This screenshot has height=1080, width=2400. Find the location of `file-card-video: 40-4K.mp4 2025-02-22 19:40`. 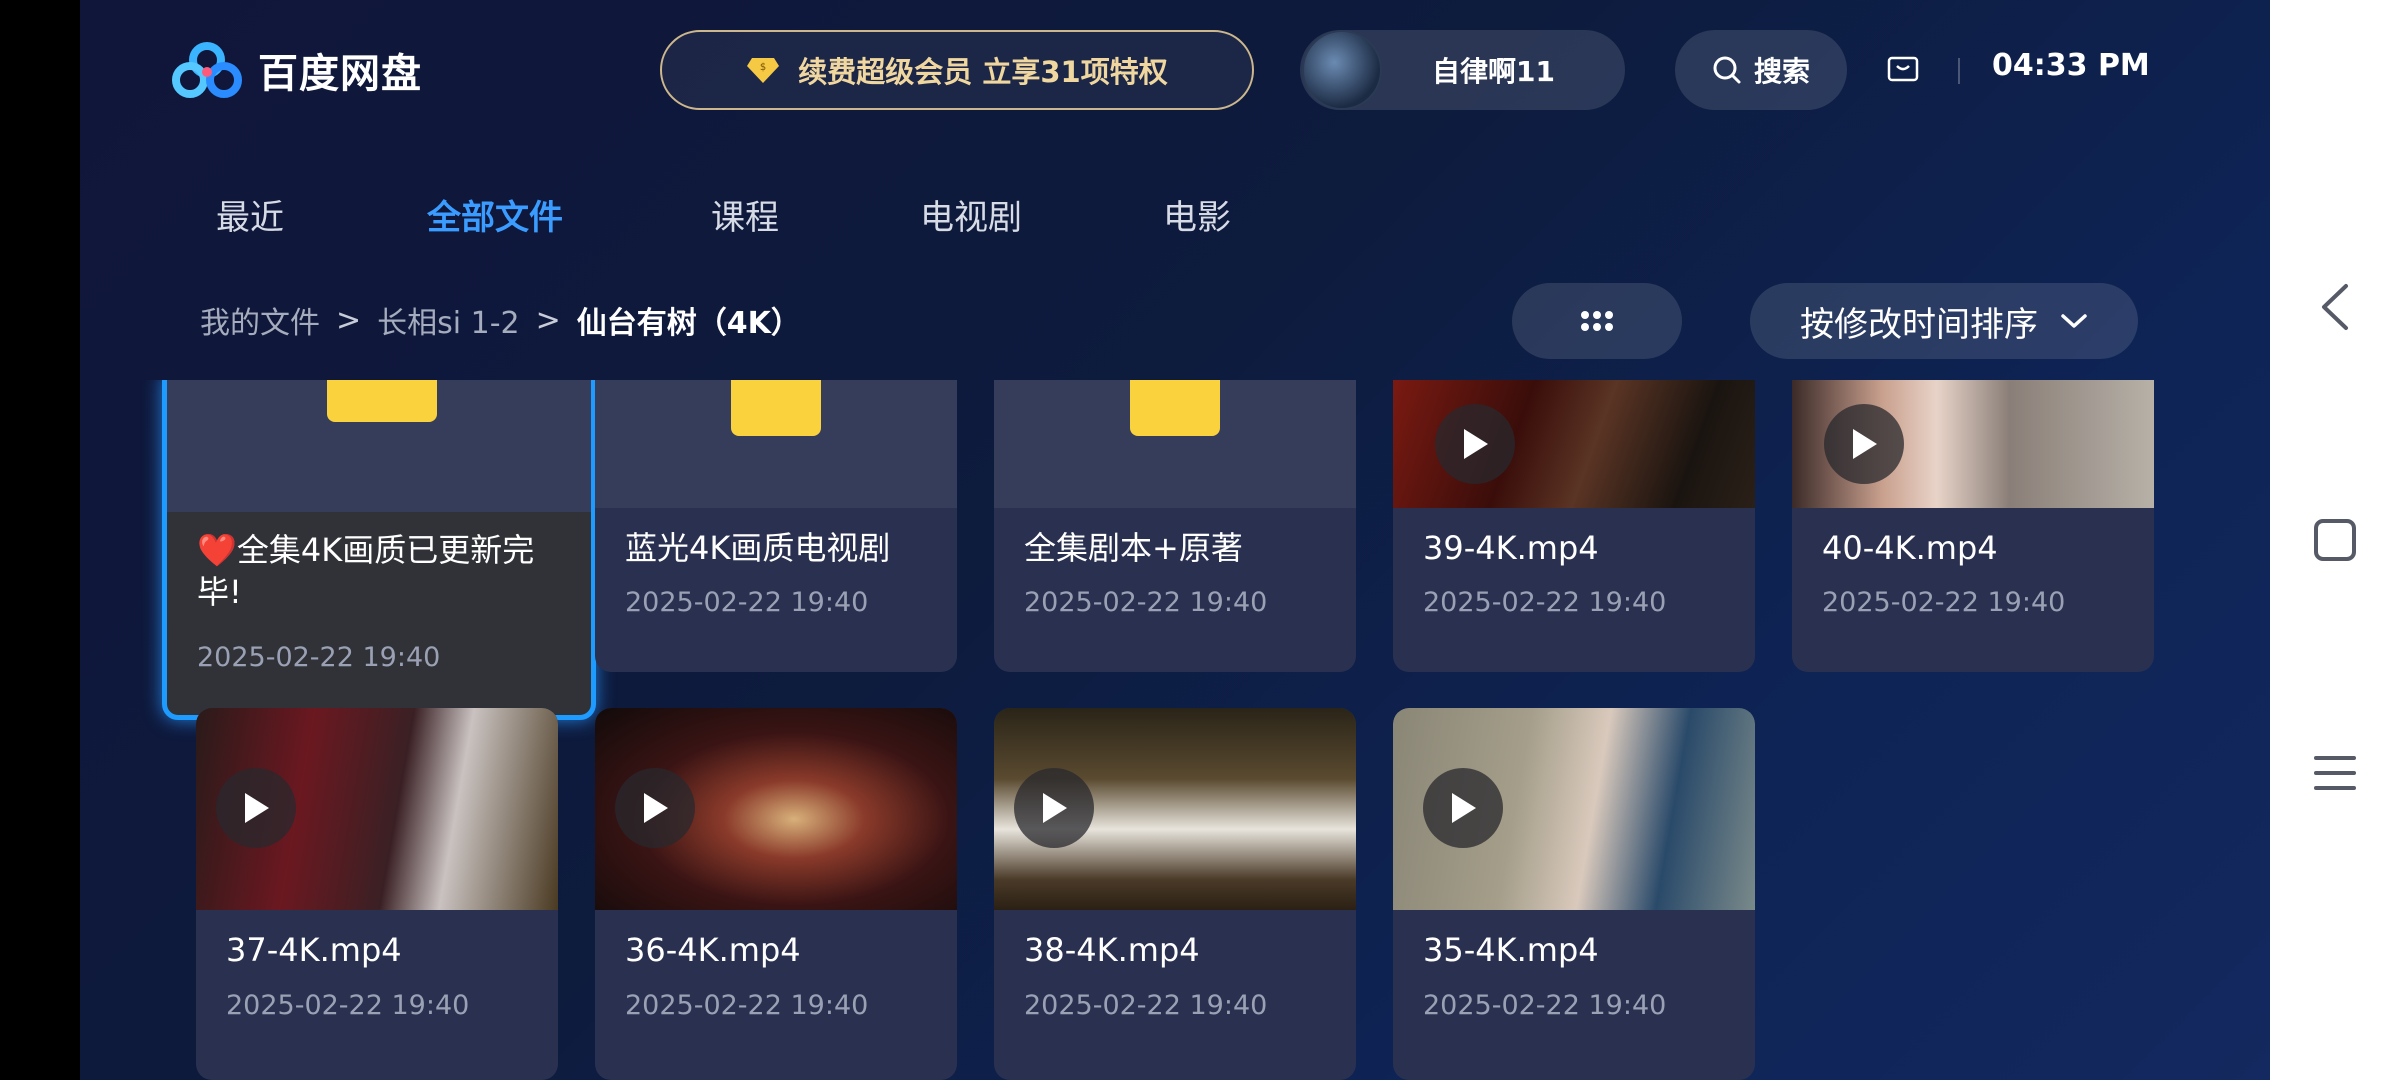

file-card-video: 40-4K.mp4 2025-02-22 19:40 is located at coordinates (1973, 526).